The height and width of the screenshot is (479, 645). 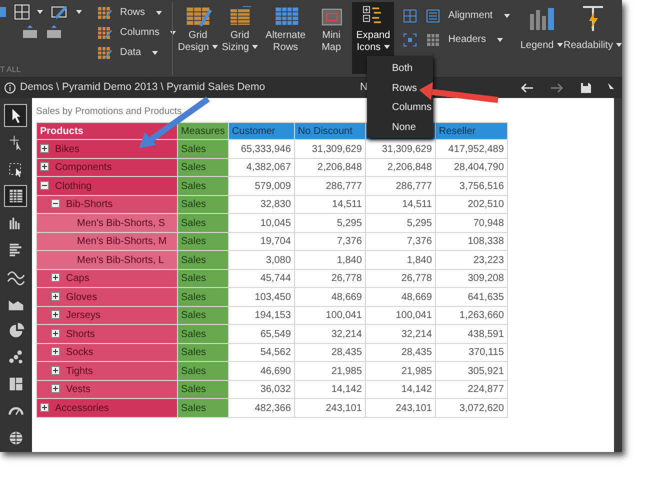 What do you see at coordinates (471, 389) in the screenshot?
I see `table-cell: 224,877` at bounding box center [471, 389].